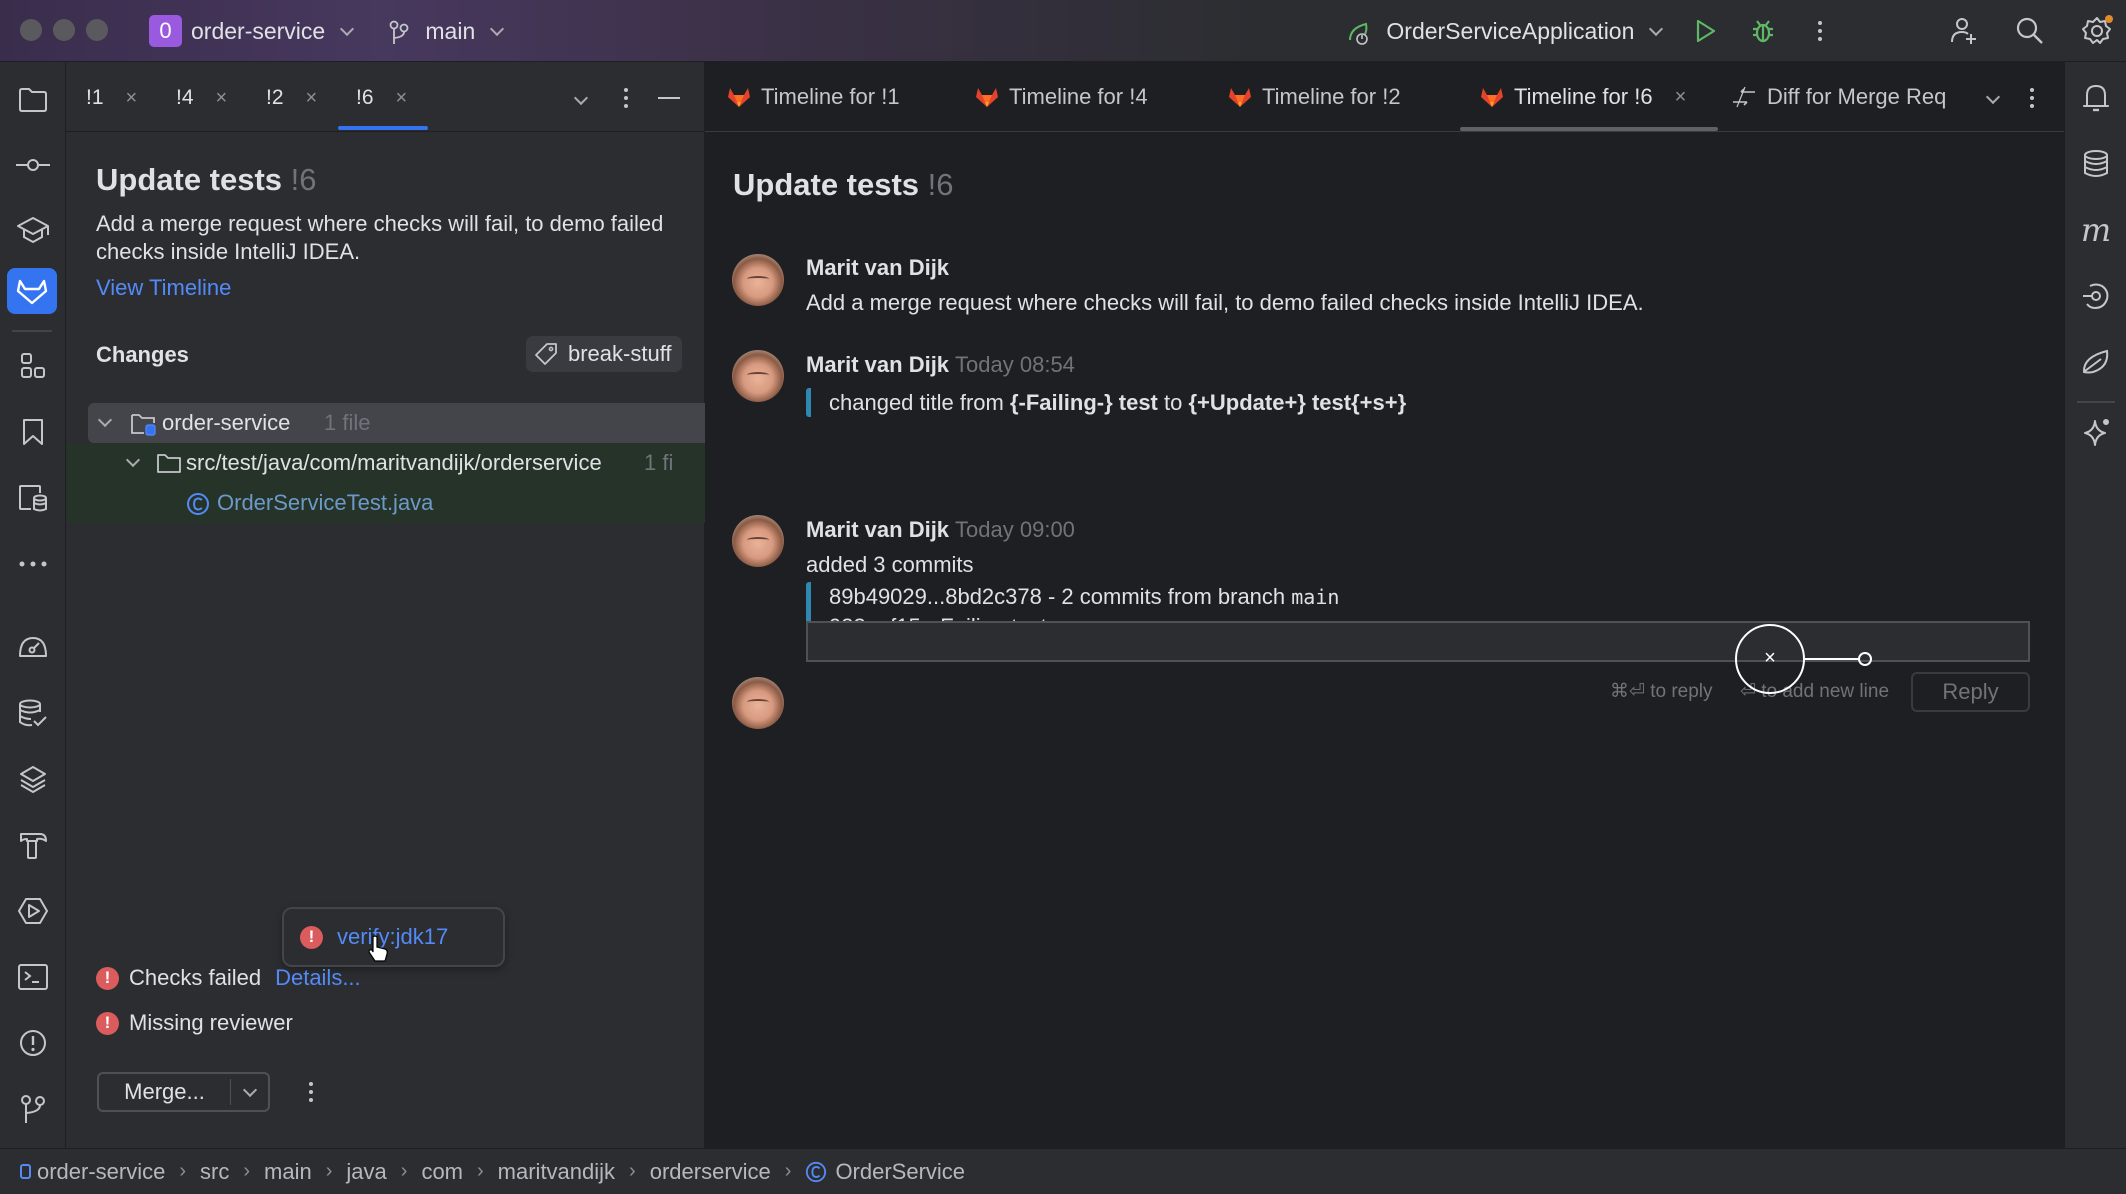  I want to click on run-icon, so click(1706, 31).